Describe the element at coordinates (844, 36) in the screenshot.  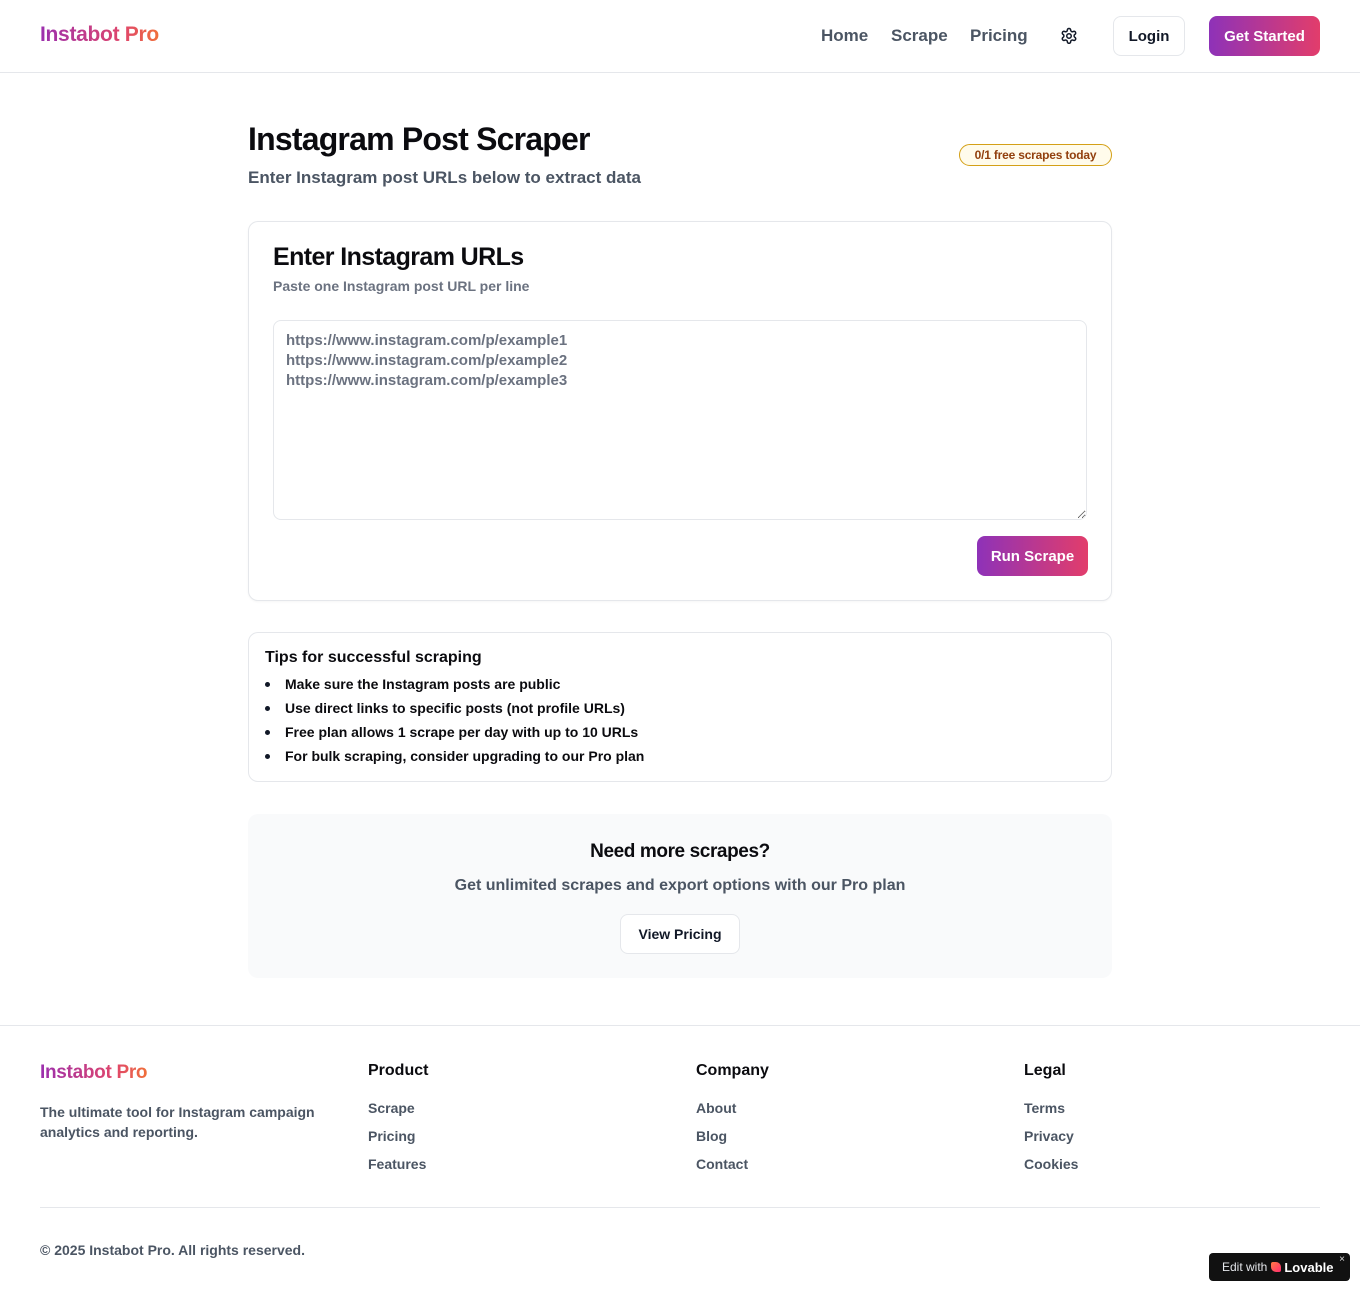
I see `nav-home: Home` at that location.